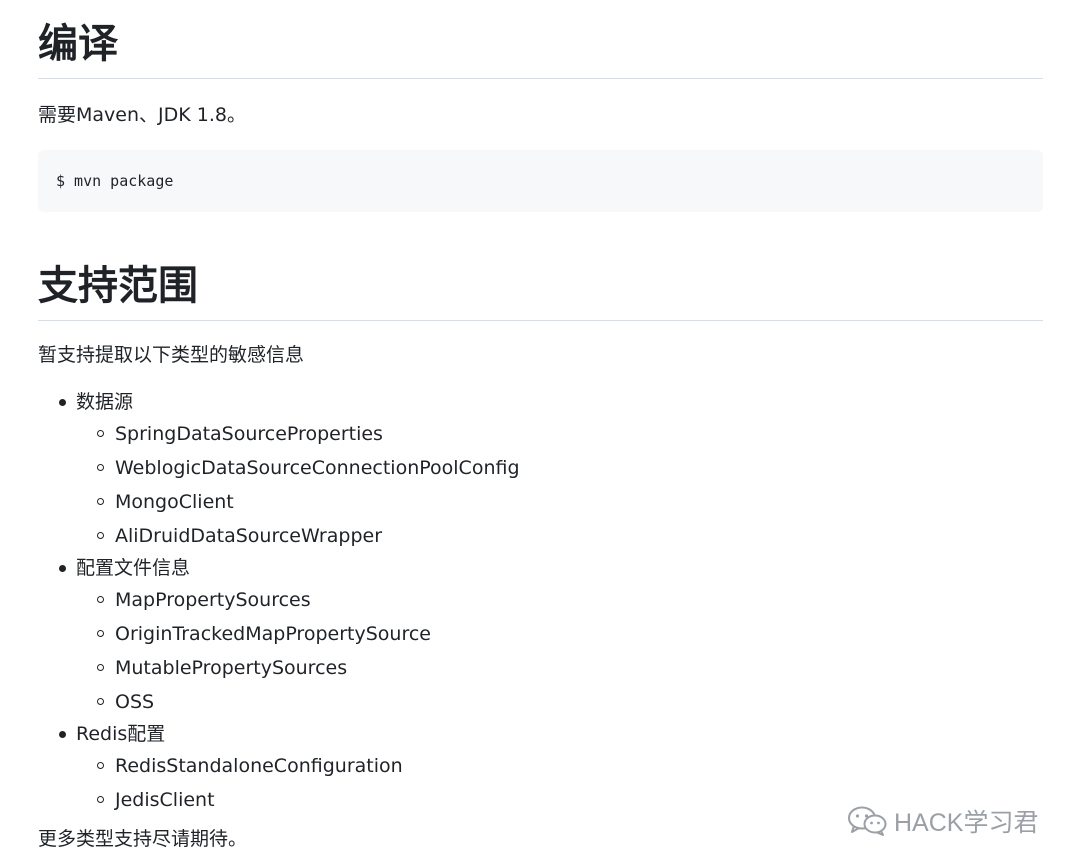 The width and height of the screenshot is (1080, 868). What do you see at coordinates (135, 702) in the screenshot?
I see `list-item-text: OSS` at bounding box center [135, 702].